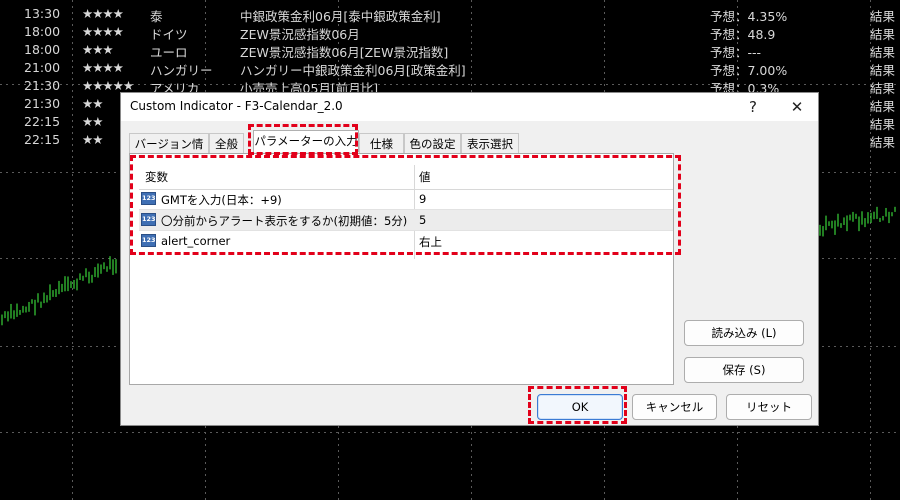 This screenshot has height=500, width=900. I want to click on save-button: 保存 (S), so click(744, 370).